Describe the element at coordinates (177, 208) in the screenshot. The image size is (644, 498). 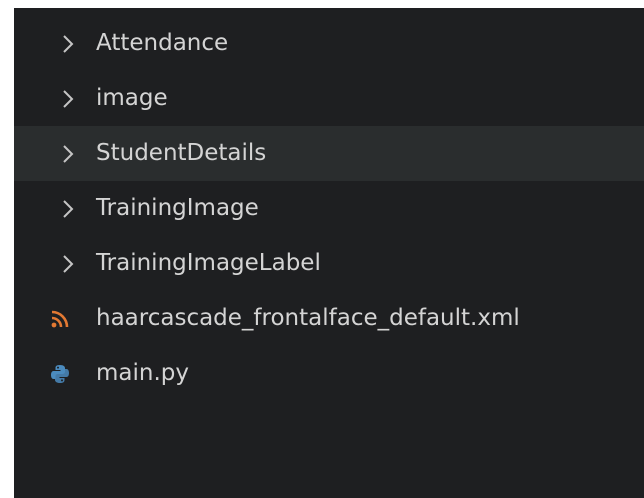
I see `folder-label: TrainingImage` at that location.